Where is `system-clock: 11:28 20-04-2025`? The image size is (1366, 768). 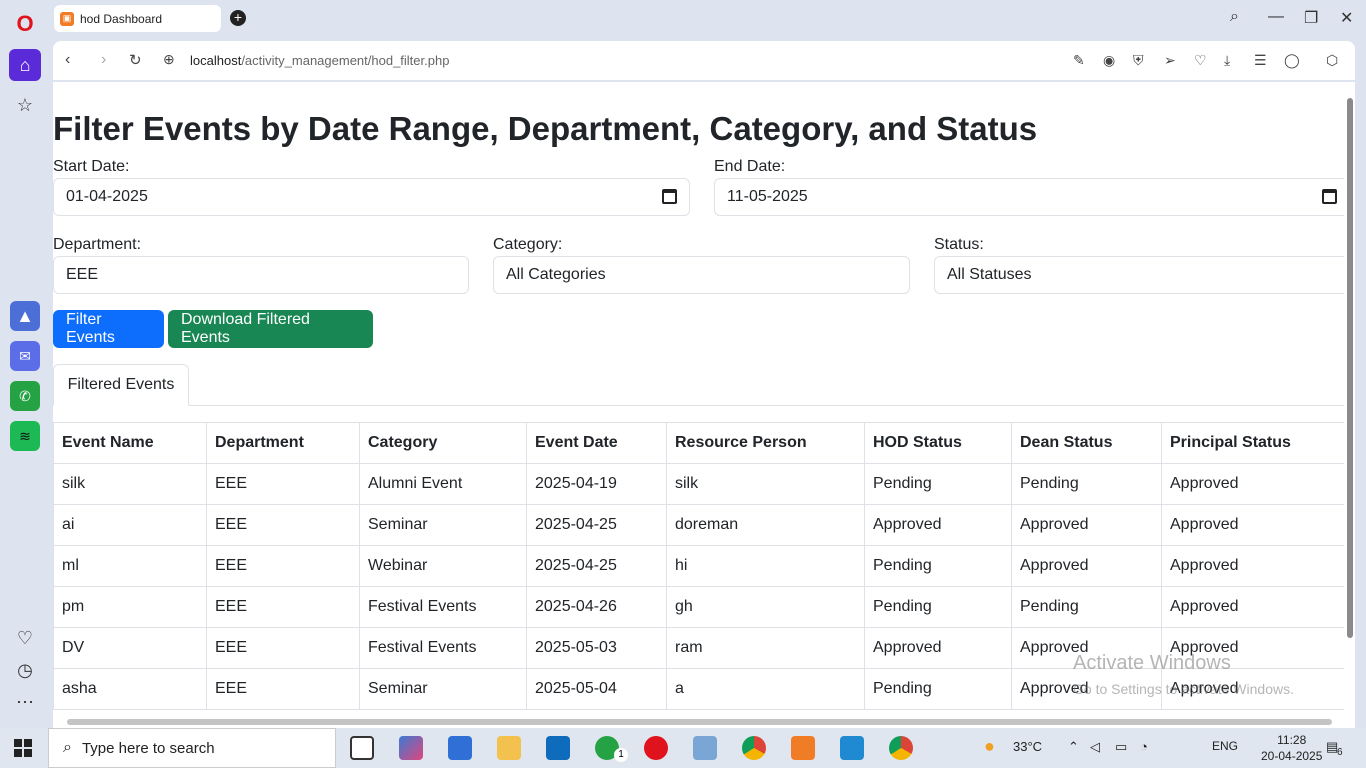
system-clock: 11:28 20-04-2025 is located at coordinates (1291, 748).